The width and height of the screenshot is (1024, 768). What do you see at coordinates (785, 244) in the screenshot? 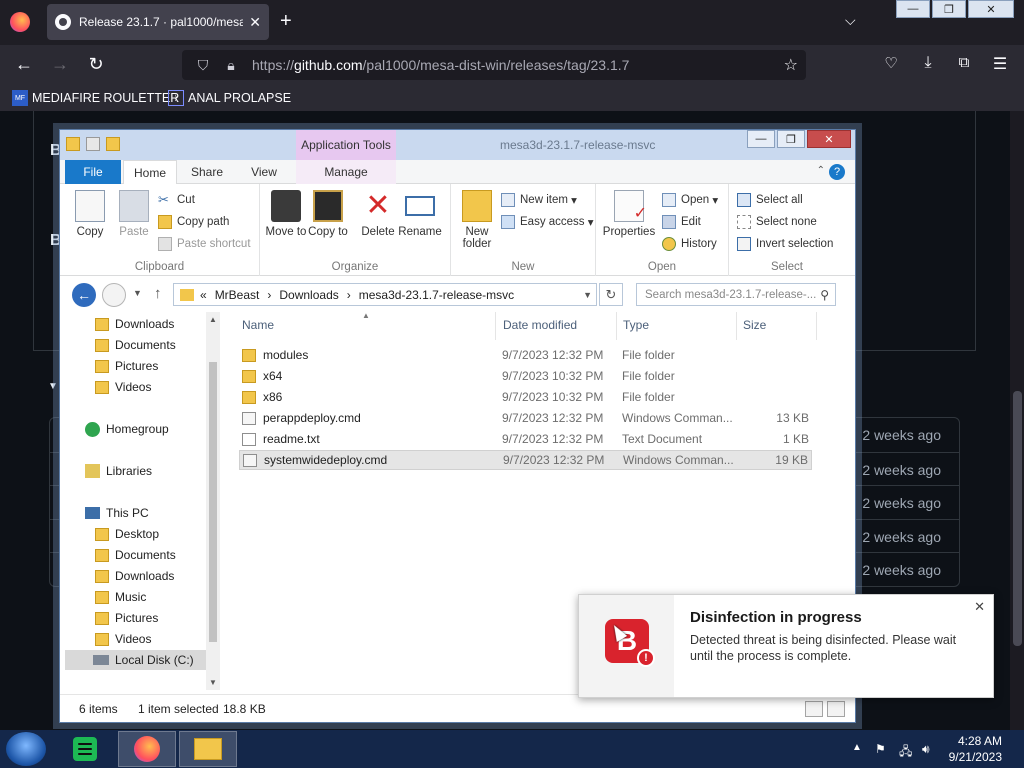
I see `invert-selection-button: Invert selection` at bounding box center [785, 244].